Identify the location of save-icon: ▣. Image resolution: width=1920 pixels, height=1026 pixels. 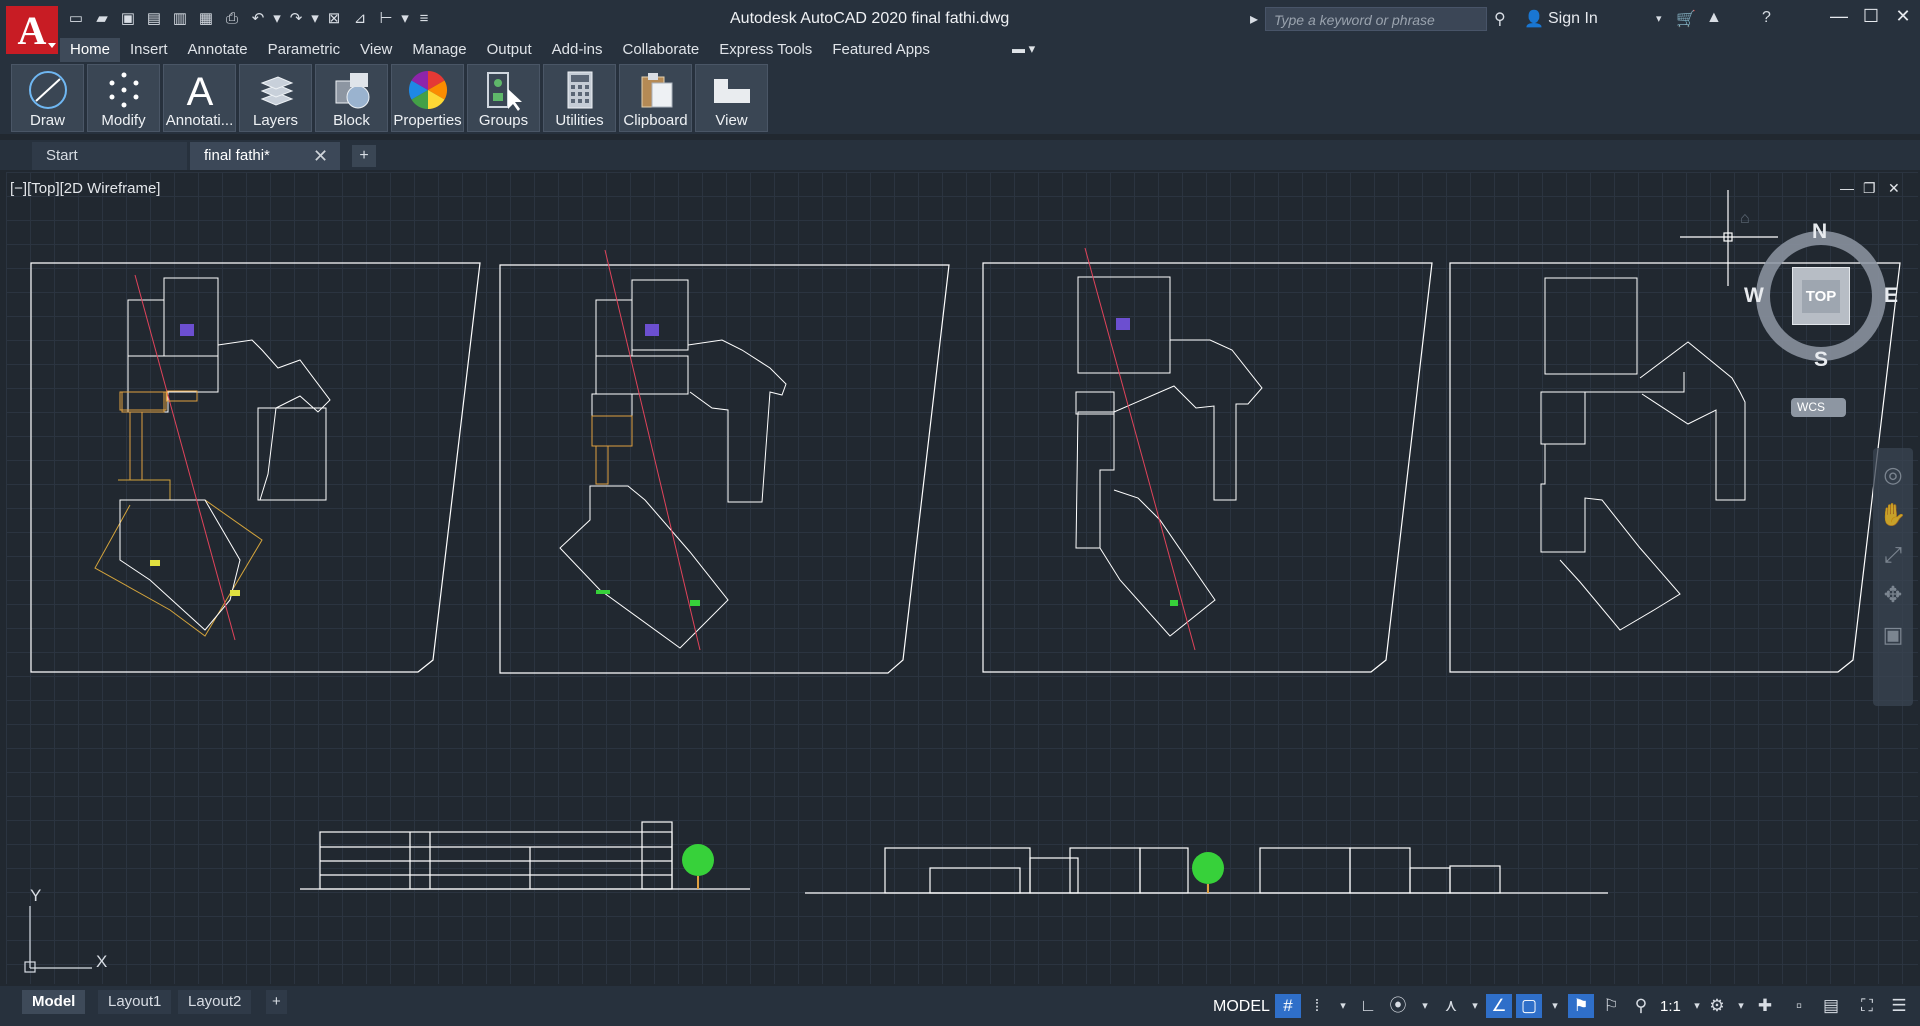
(128, 19).